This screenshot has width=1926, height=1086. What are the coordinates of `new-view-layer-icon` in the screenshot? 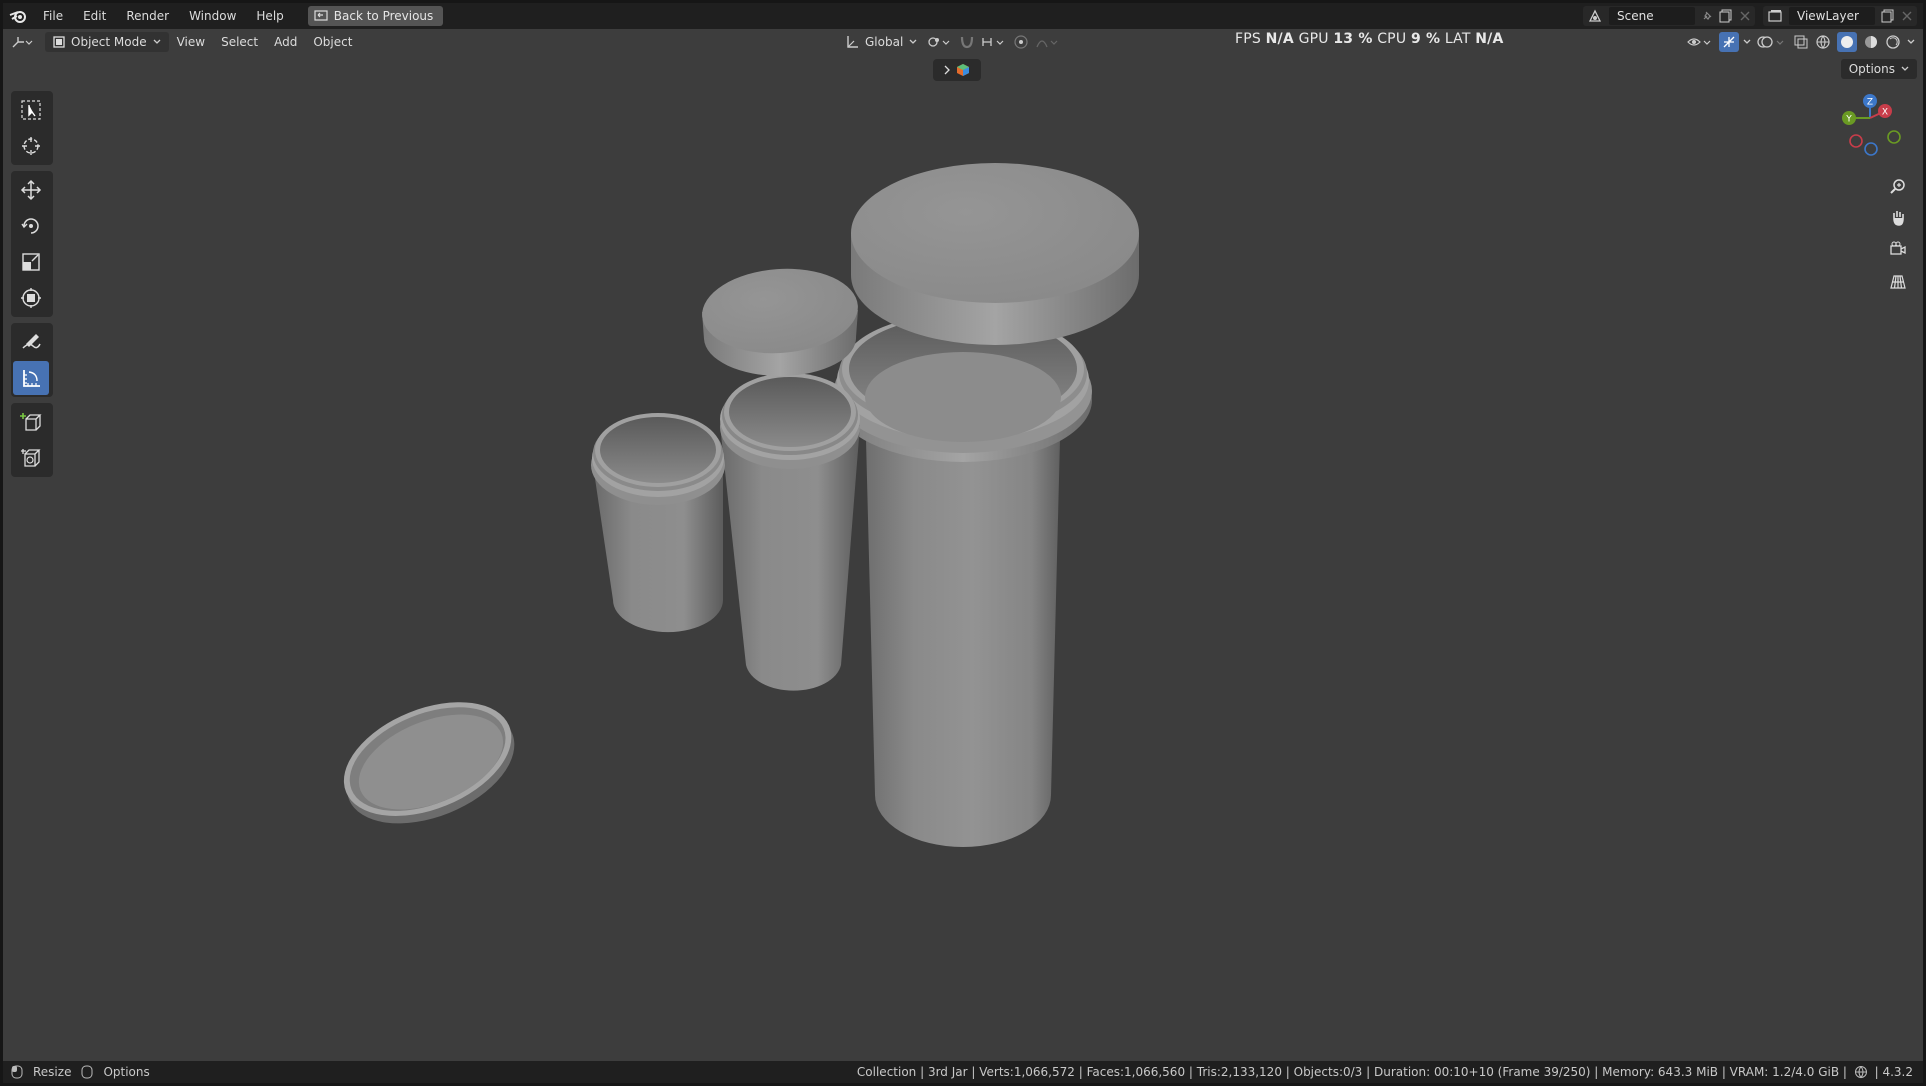 It's located at (1888, 16).